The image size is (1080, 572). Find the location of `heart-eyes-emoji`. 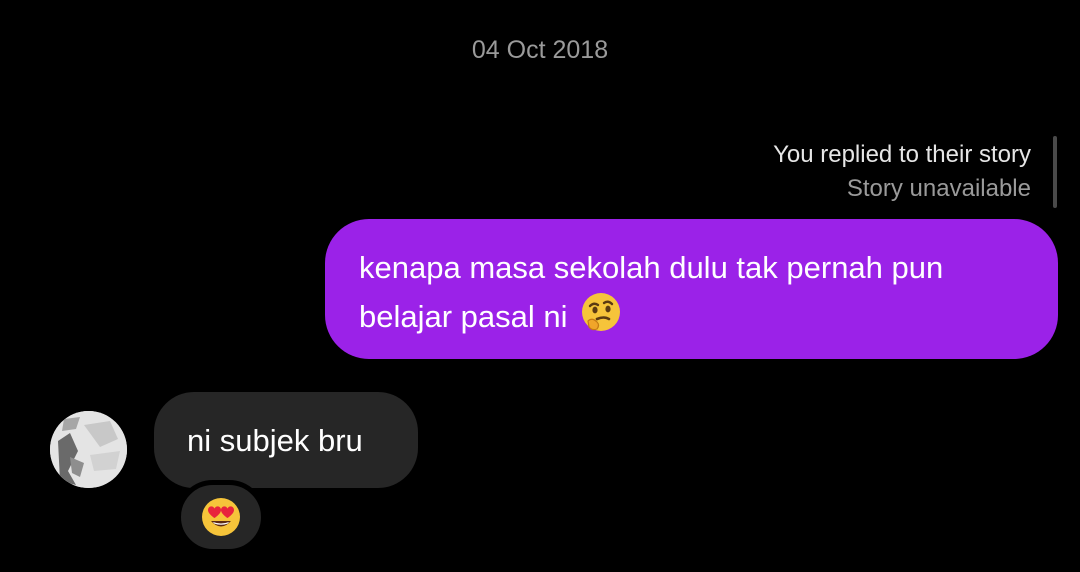

heart-eyes-emoji is located at coordinates (221, 517).